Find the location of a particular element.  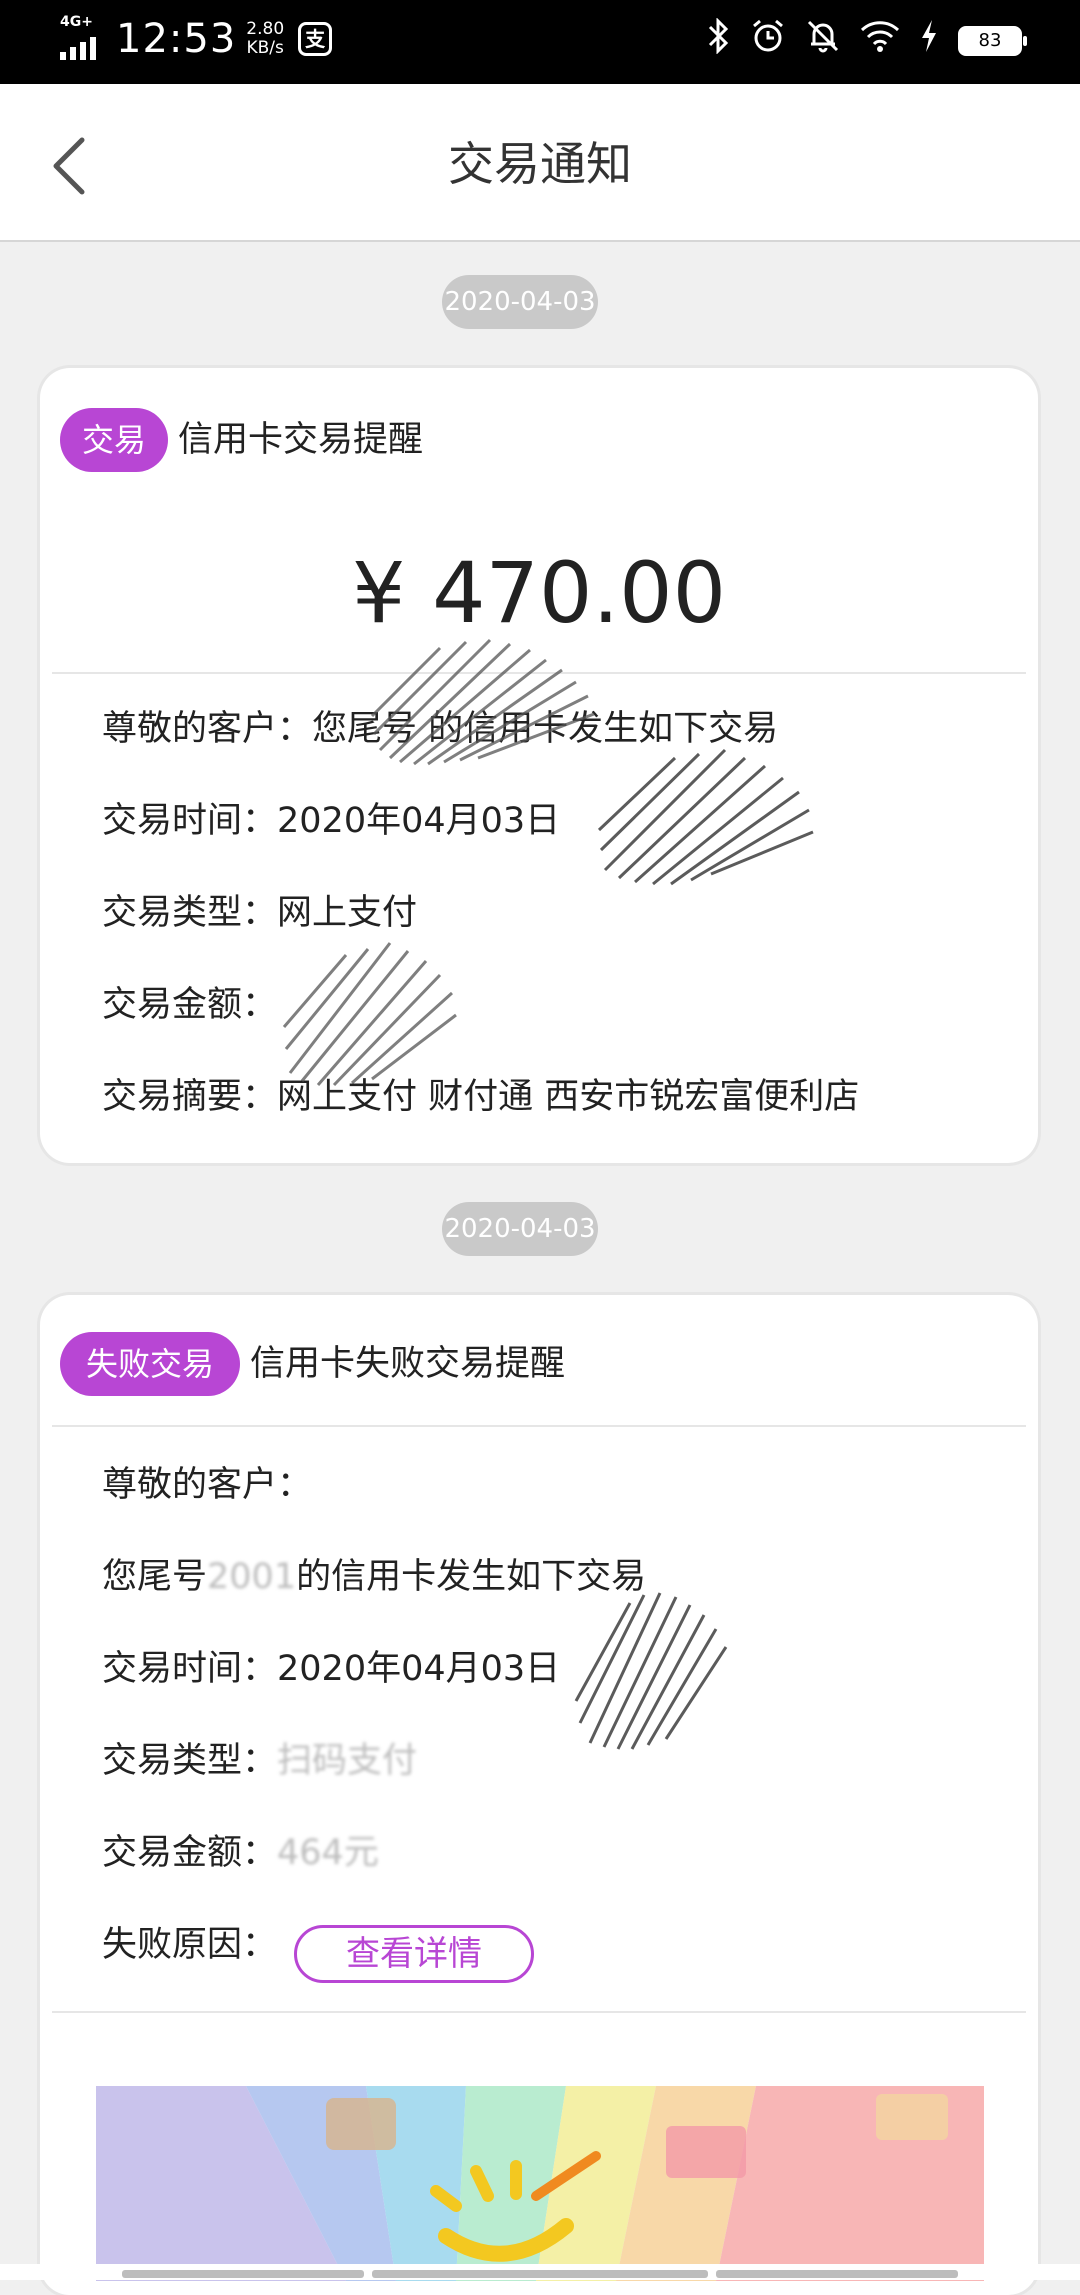

battery-indicator: 83 is located at coordinates (992, 40).